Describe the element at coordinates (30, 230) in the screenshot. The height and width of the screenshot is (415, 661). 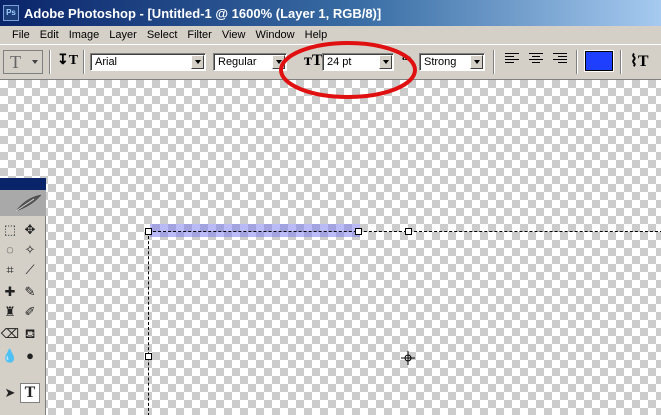
I see `move-tool-icon: ✥` at that location.